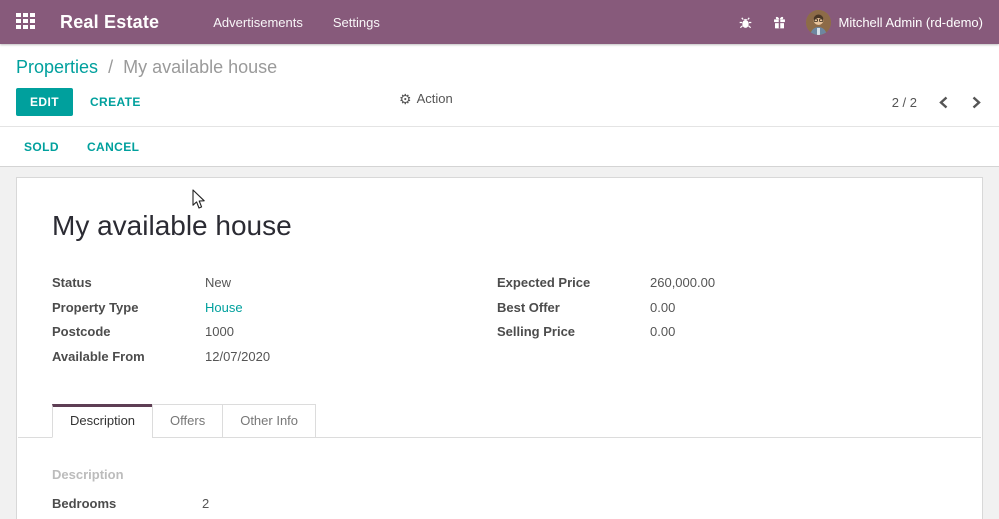  What do you see at coordinates (746, 22) in the screenshot?
I see `bug-icon` at bounding box center [746, 22].